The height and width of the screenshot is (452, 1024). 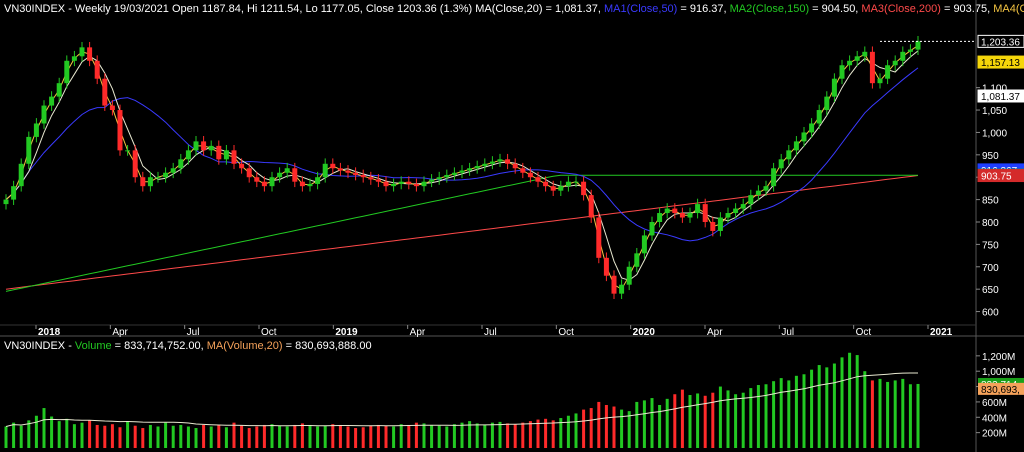 What do you see at coordinates (996, 177) in the screenshot?
I see `price-label: 903.75` at bounding box center [996, 177].